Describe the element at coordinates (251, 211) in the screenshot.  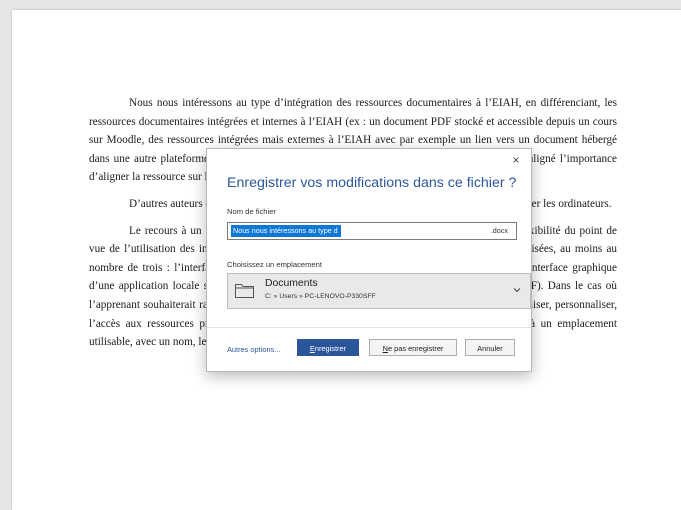
I see `filename-label: Nom de fichier` at that location.